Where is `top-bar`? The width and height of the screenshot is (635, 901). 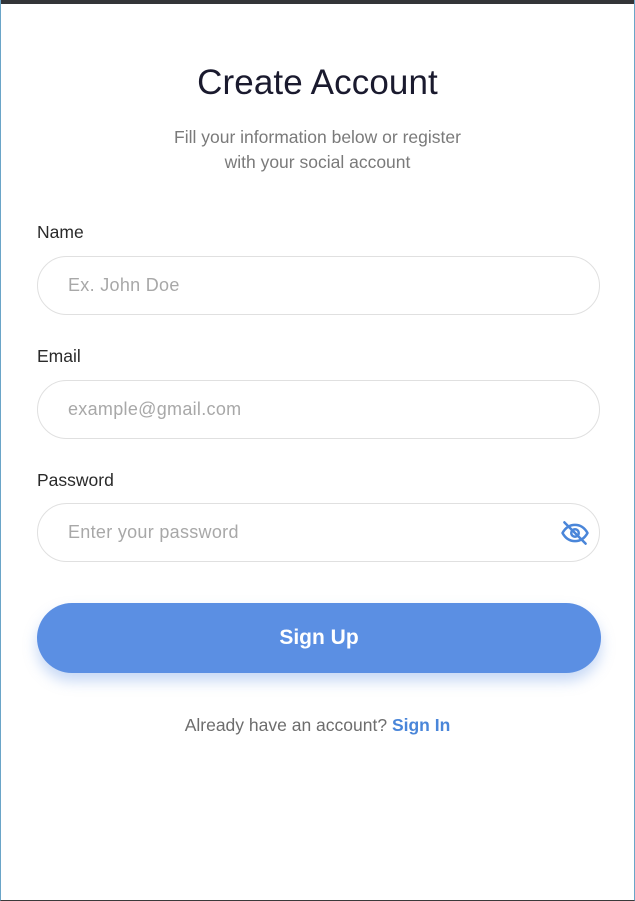
top-bar is located at coordinates (317, 2).